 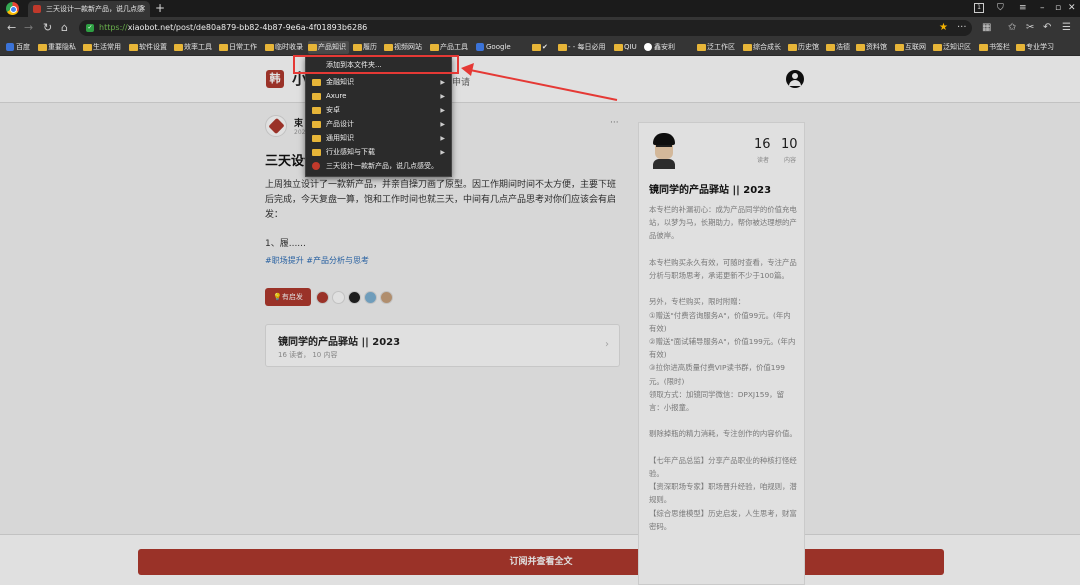 I want to click on bookmark-item: 视频网站, so click(x=404, y=47).